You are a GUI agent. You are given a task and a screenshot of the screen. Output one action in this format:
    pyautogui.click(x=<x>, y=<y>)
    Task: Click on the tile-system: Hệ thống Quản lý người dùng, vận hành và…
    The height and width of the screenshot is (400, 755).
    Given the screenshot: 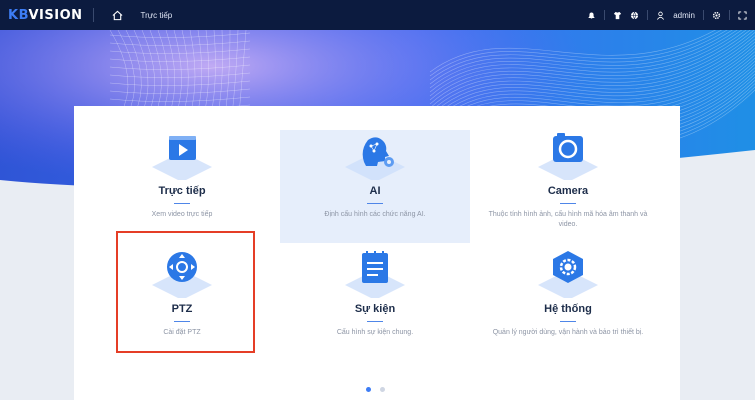 What is the action you would take?
    pyautogui.click(x=568, y=304)
    